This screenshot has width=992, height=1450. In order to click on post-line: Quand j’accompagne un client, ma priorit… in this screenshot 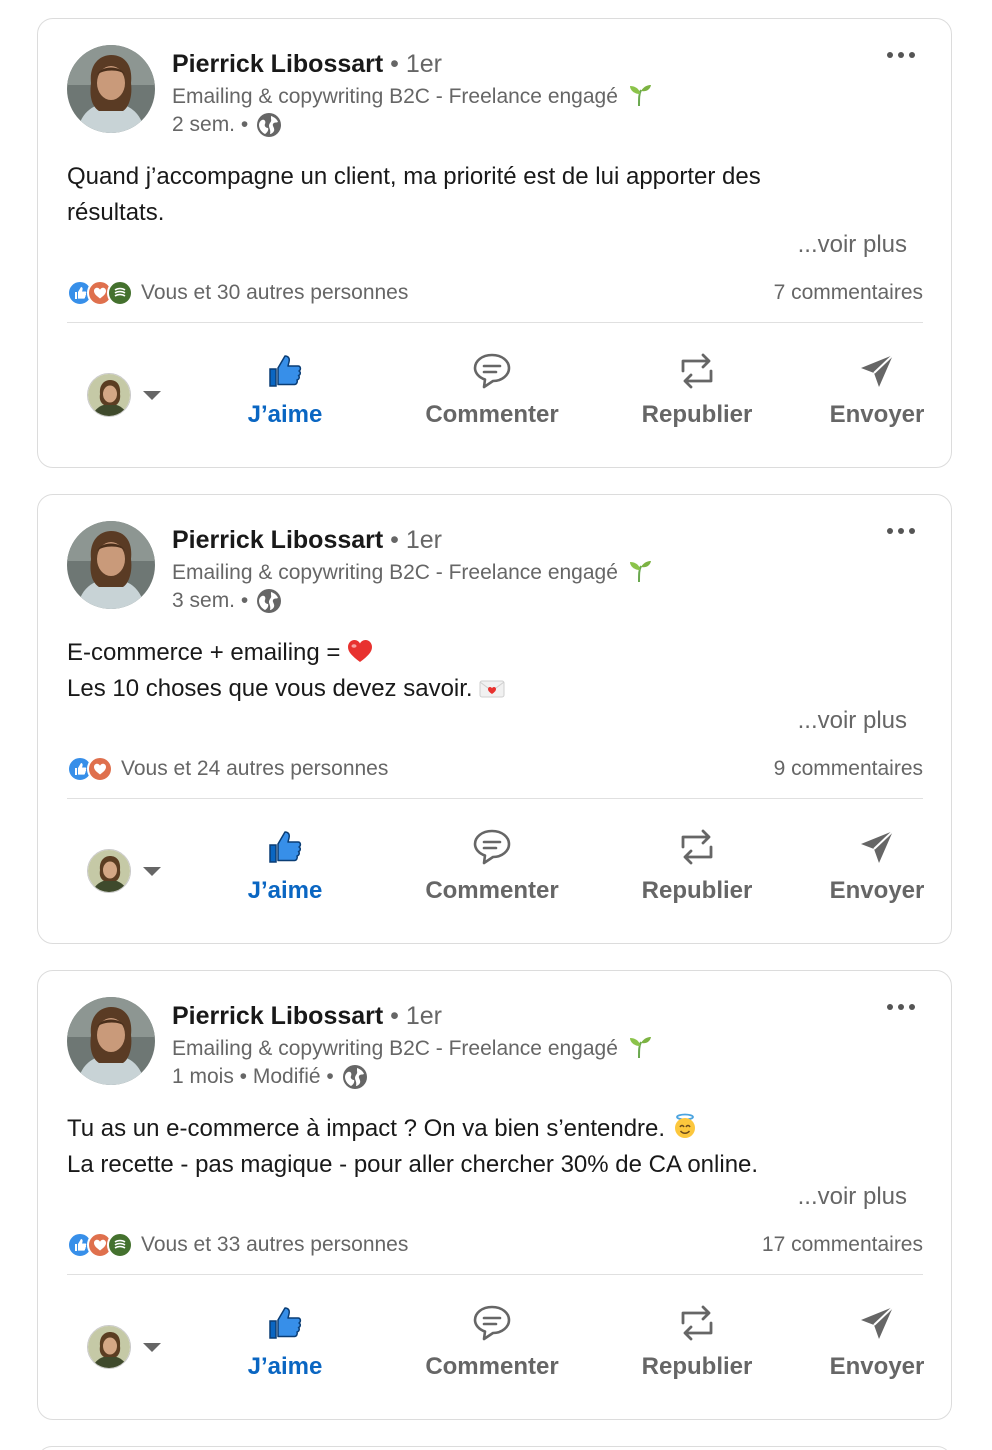, I will do `click(414, 176)`.